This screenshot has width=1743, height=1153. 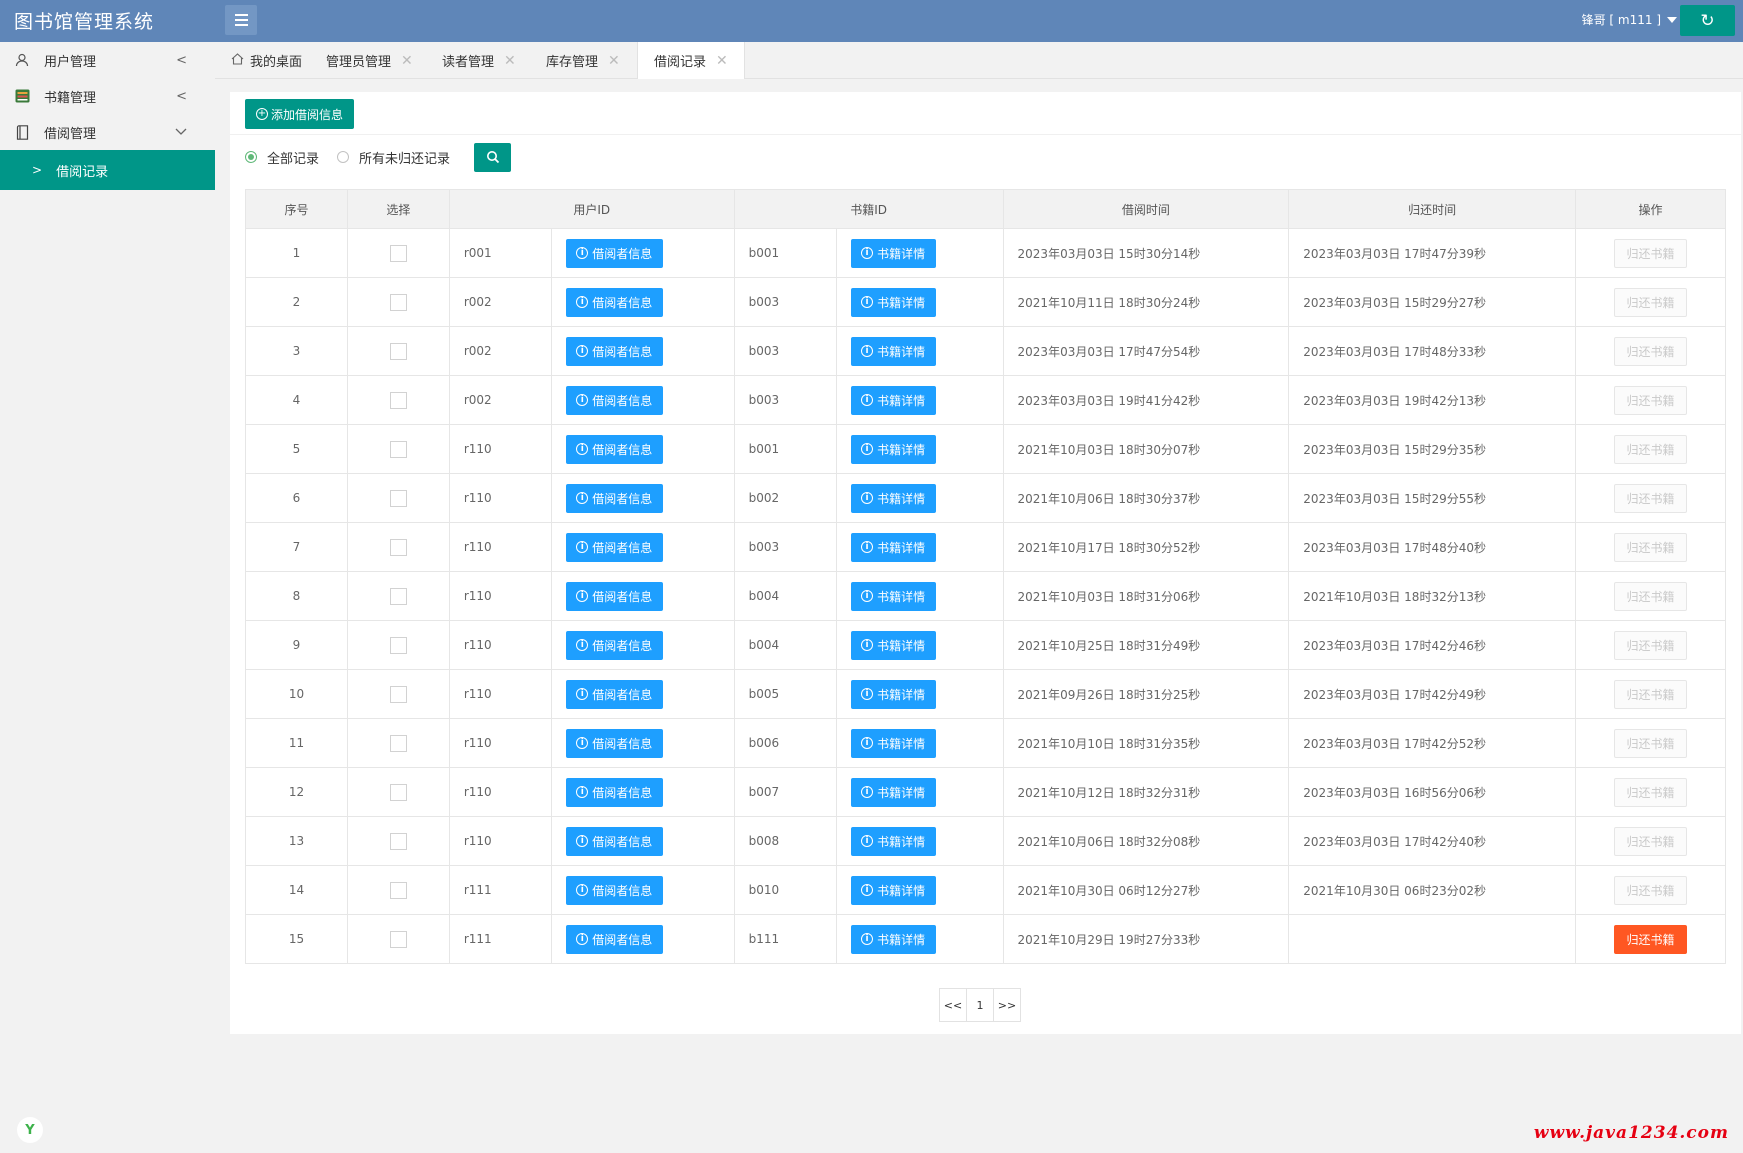 What do you see at coordinates (1707, 20) in the screenshot?
I see `refresh-button: ↻` at bounding box center [1707, 20].